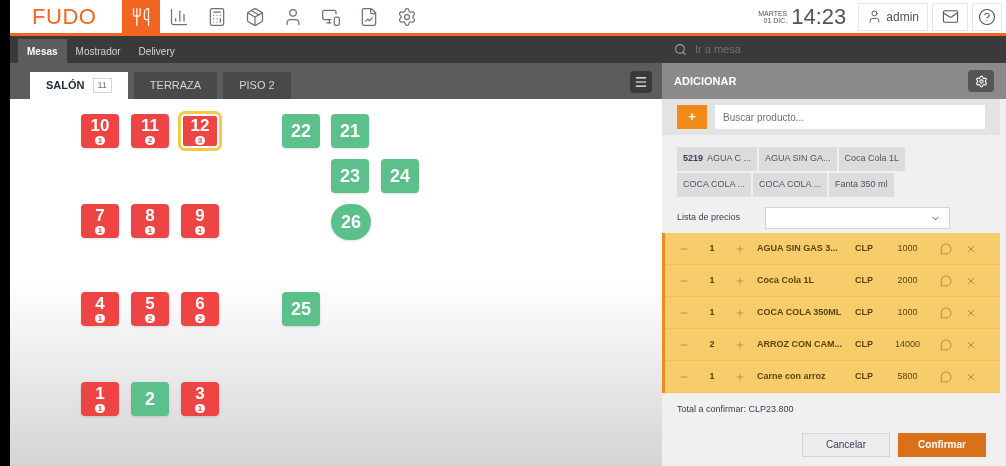 This screenshot has width=1006, height=466. Describe the element at coordinates (200, 309) in the screenshot. I see `table-button: 6 2` at that location.